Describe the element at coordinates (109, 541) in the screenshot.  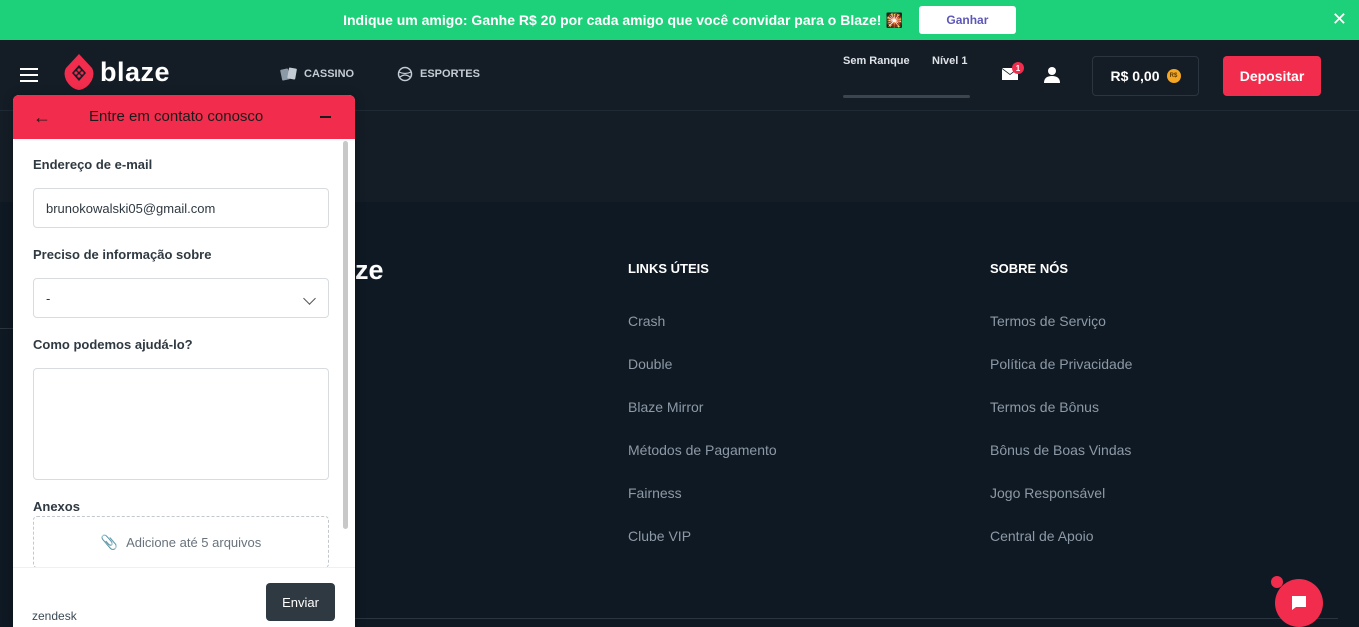
I see `paperclip-icon: 📎` at that location.